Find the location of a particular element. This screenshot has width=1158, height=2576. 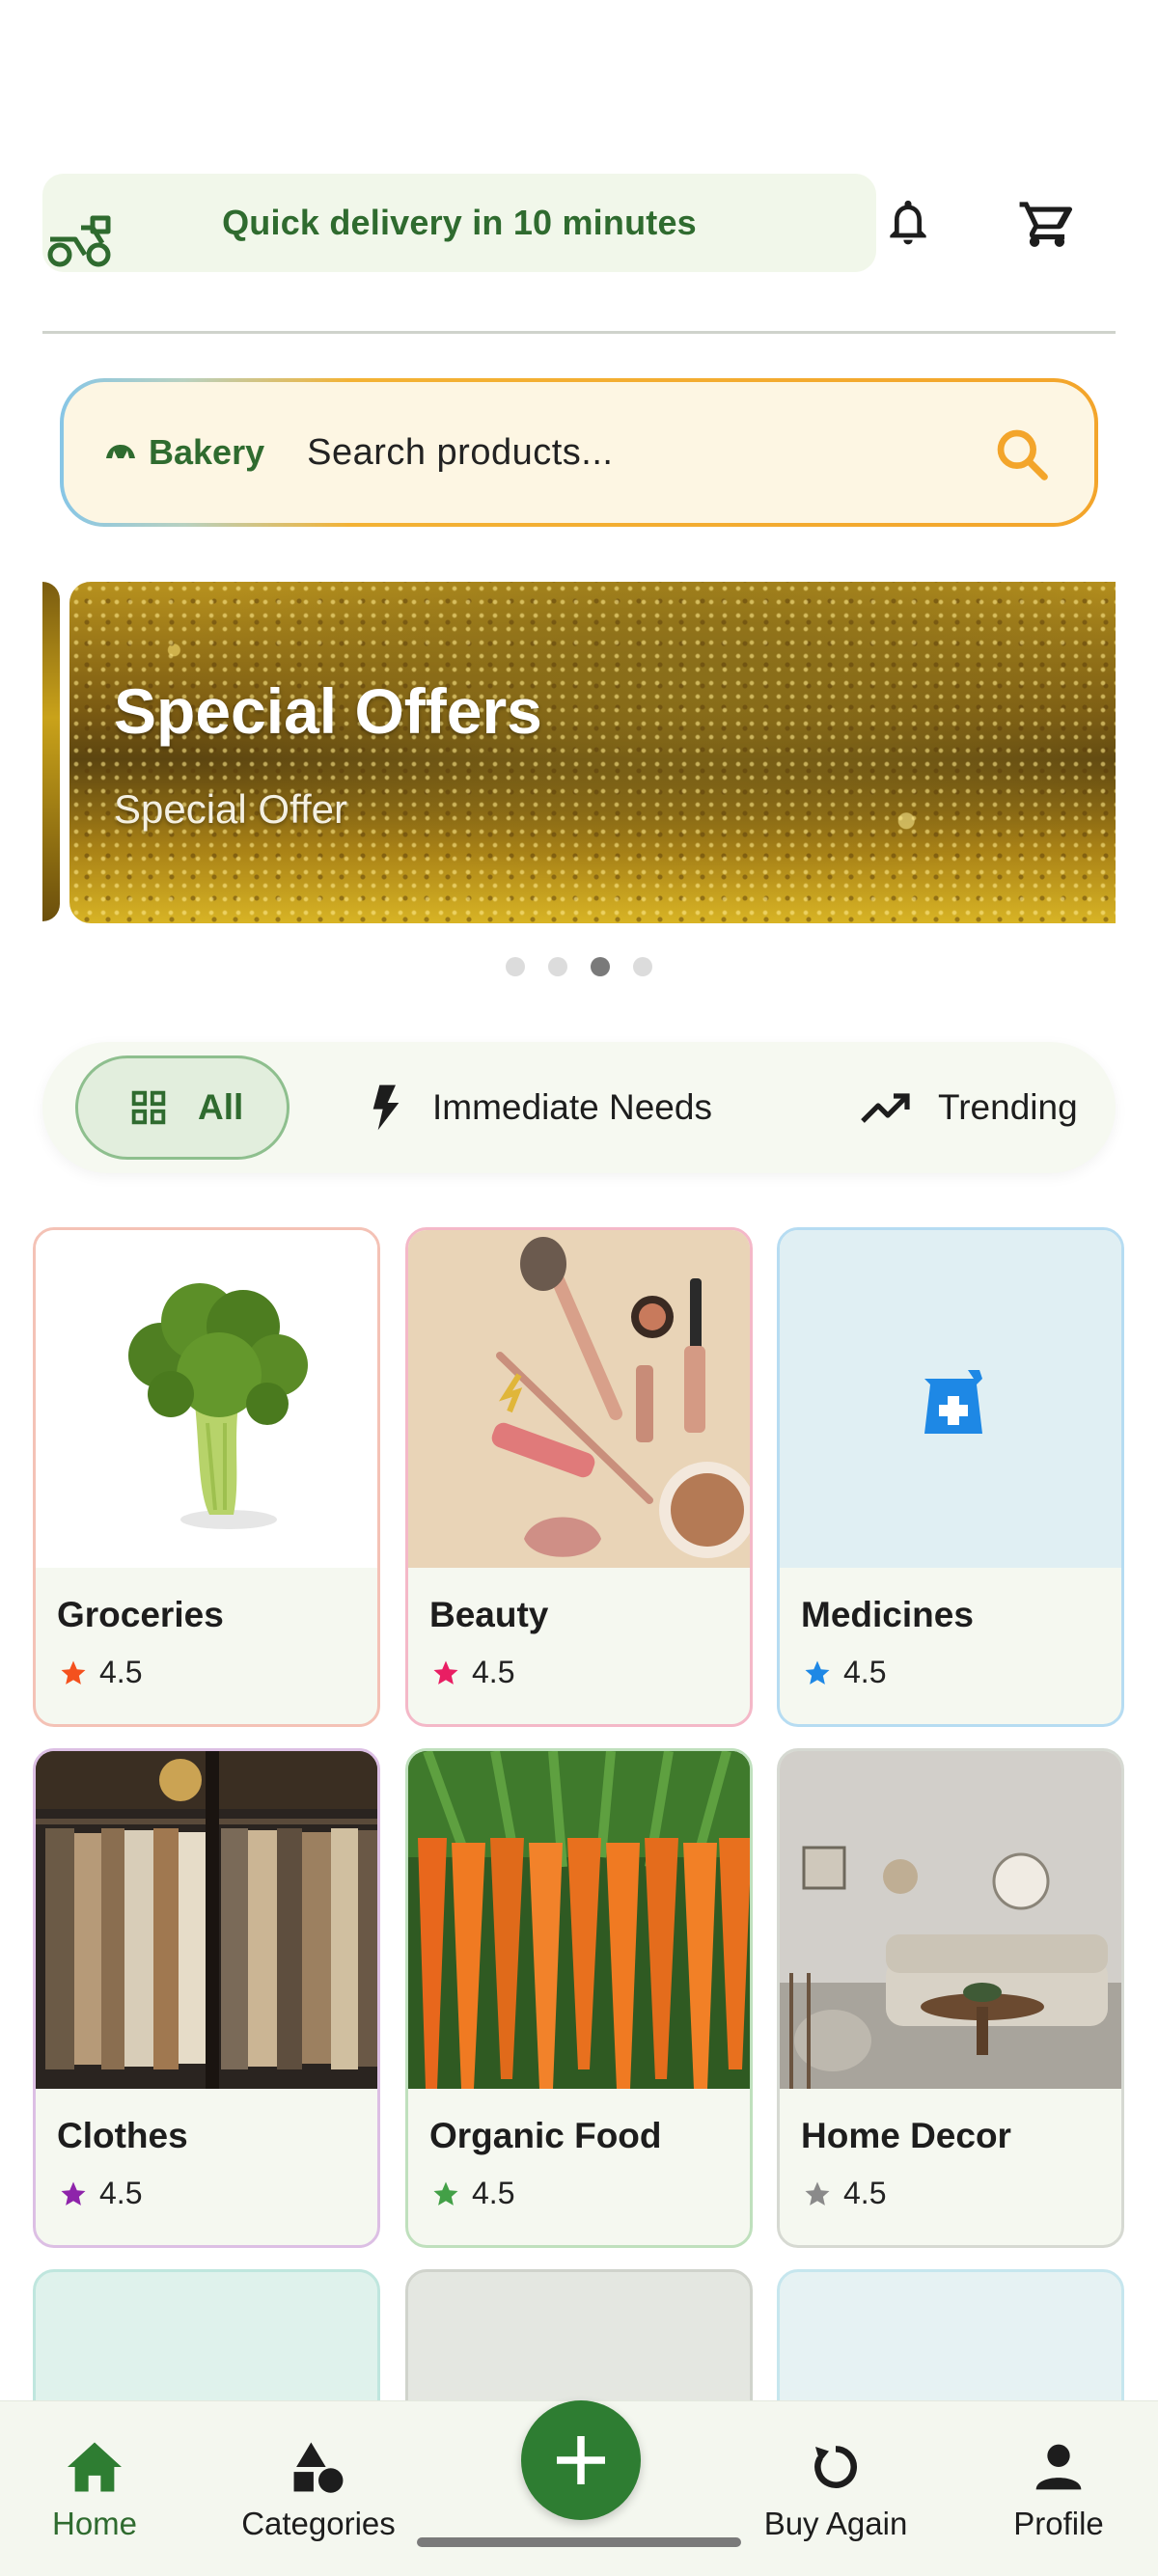

add-button is located at coordinates (581, 2460).